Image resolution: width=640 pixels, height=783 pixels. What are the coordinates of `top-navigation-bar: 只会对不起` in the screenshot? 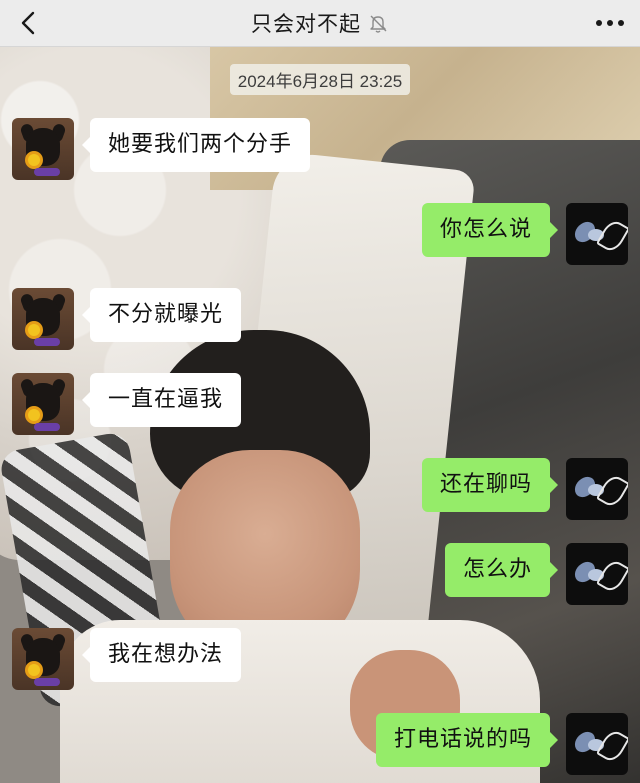 It's located at (320, 23).